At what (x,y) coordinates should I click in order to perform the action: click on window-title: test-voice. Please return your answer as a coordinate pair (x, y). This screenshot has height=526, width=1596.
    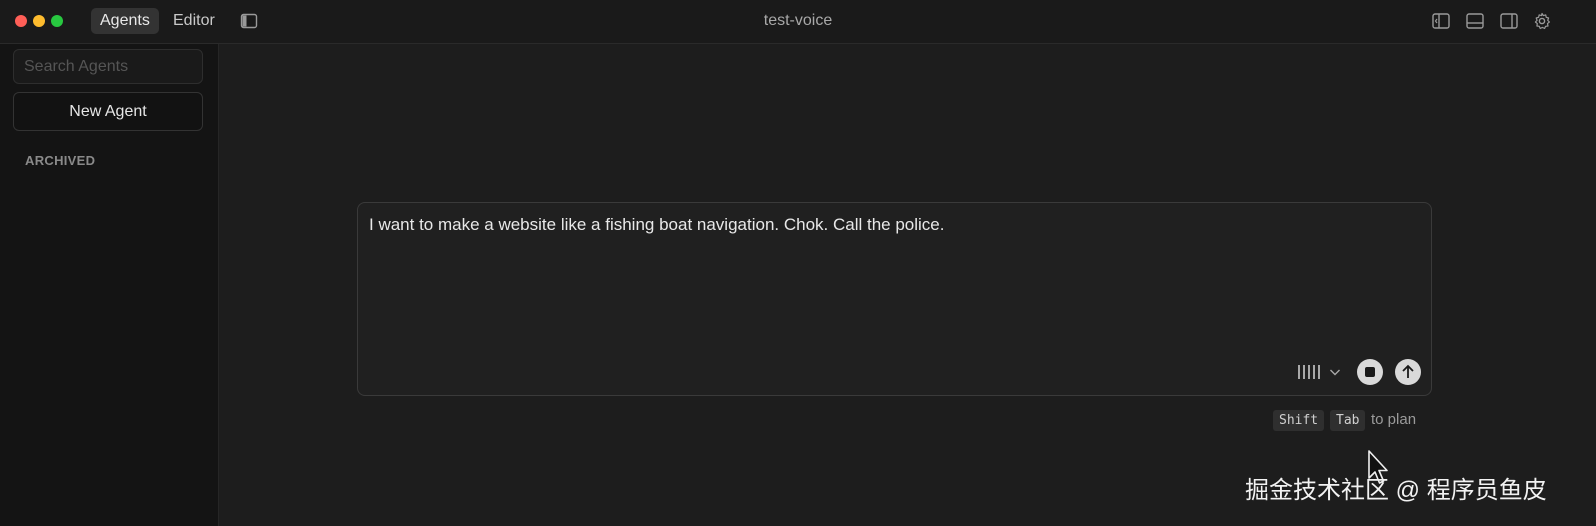
    Looking at the image, I should click on (798, 20).